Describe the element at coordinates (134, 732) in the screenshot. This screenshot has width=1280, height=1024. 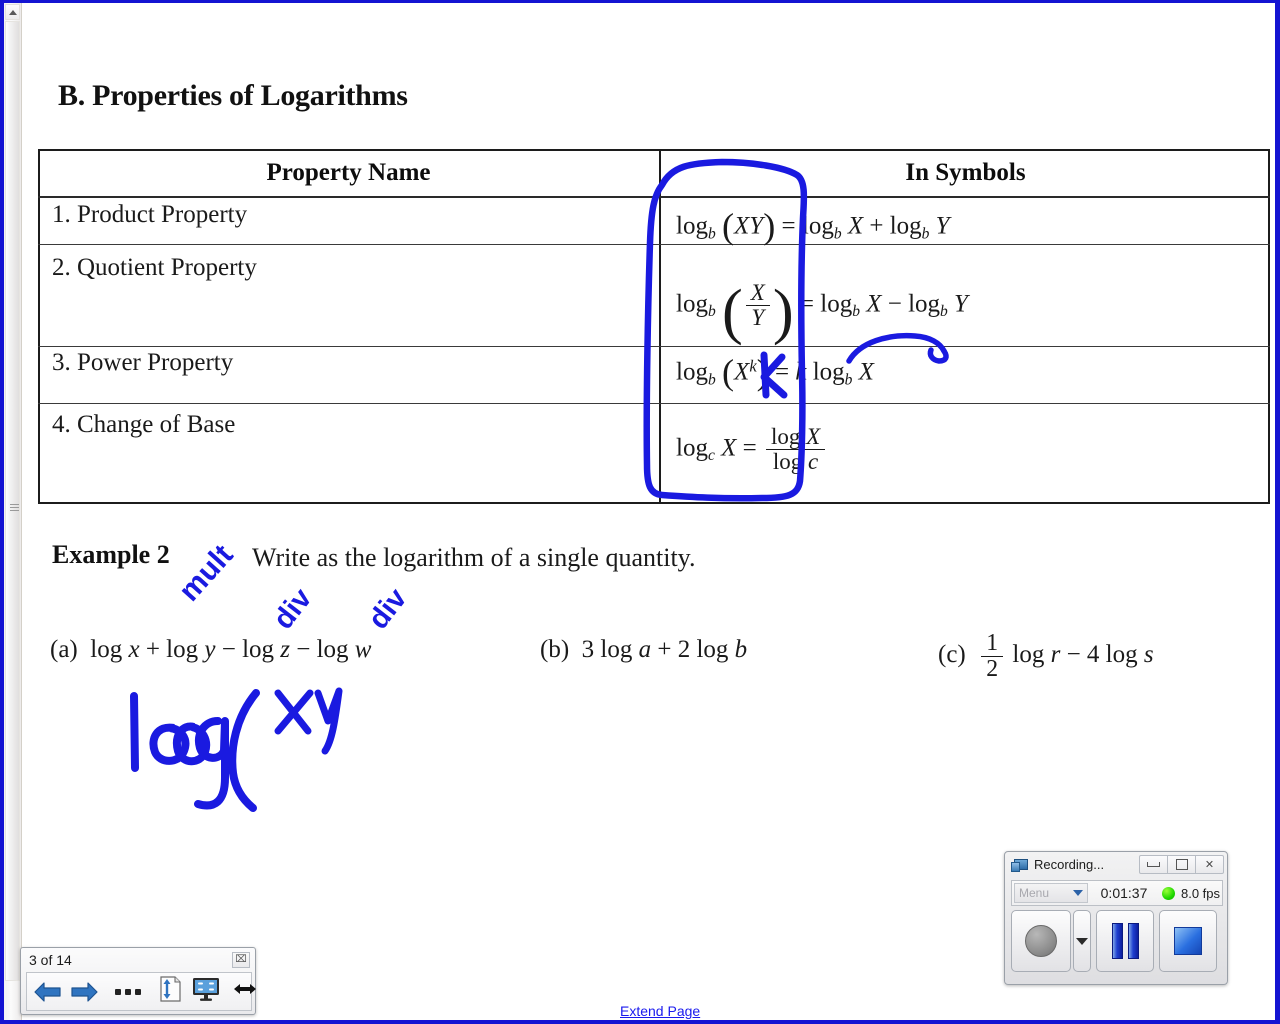
I see `ink-work-l` at that location.